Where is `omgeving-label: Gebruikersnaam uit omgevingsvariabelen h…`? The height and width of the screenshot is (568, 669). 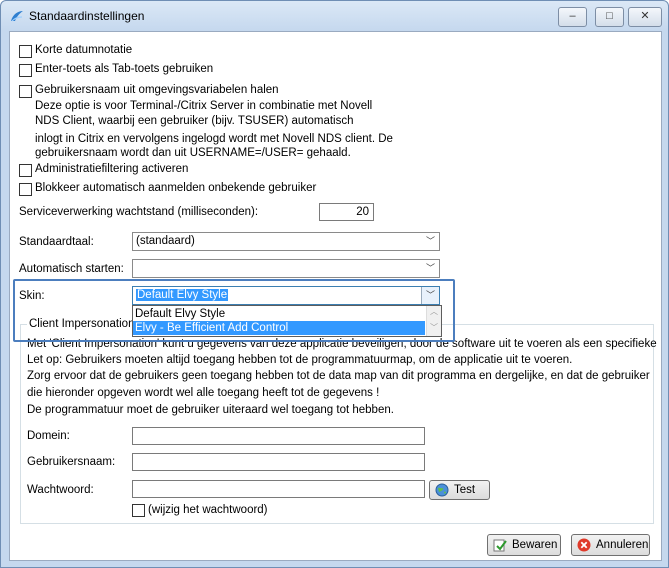 omgeving-label: Gebruikersnaam uit omgevingsvariabelen h… is located at coordinates (157, 90).